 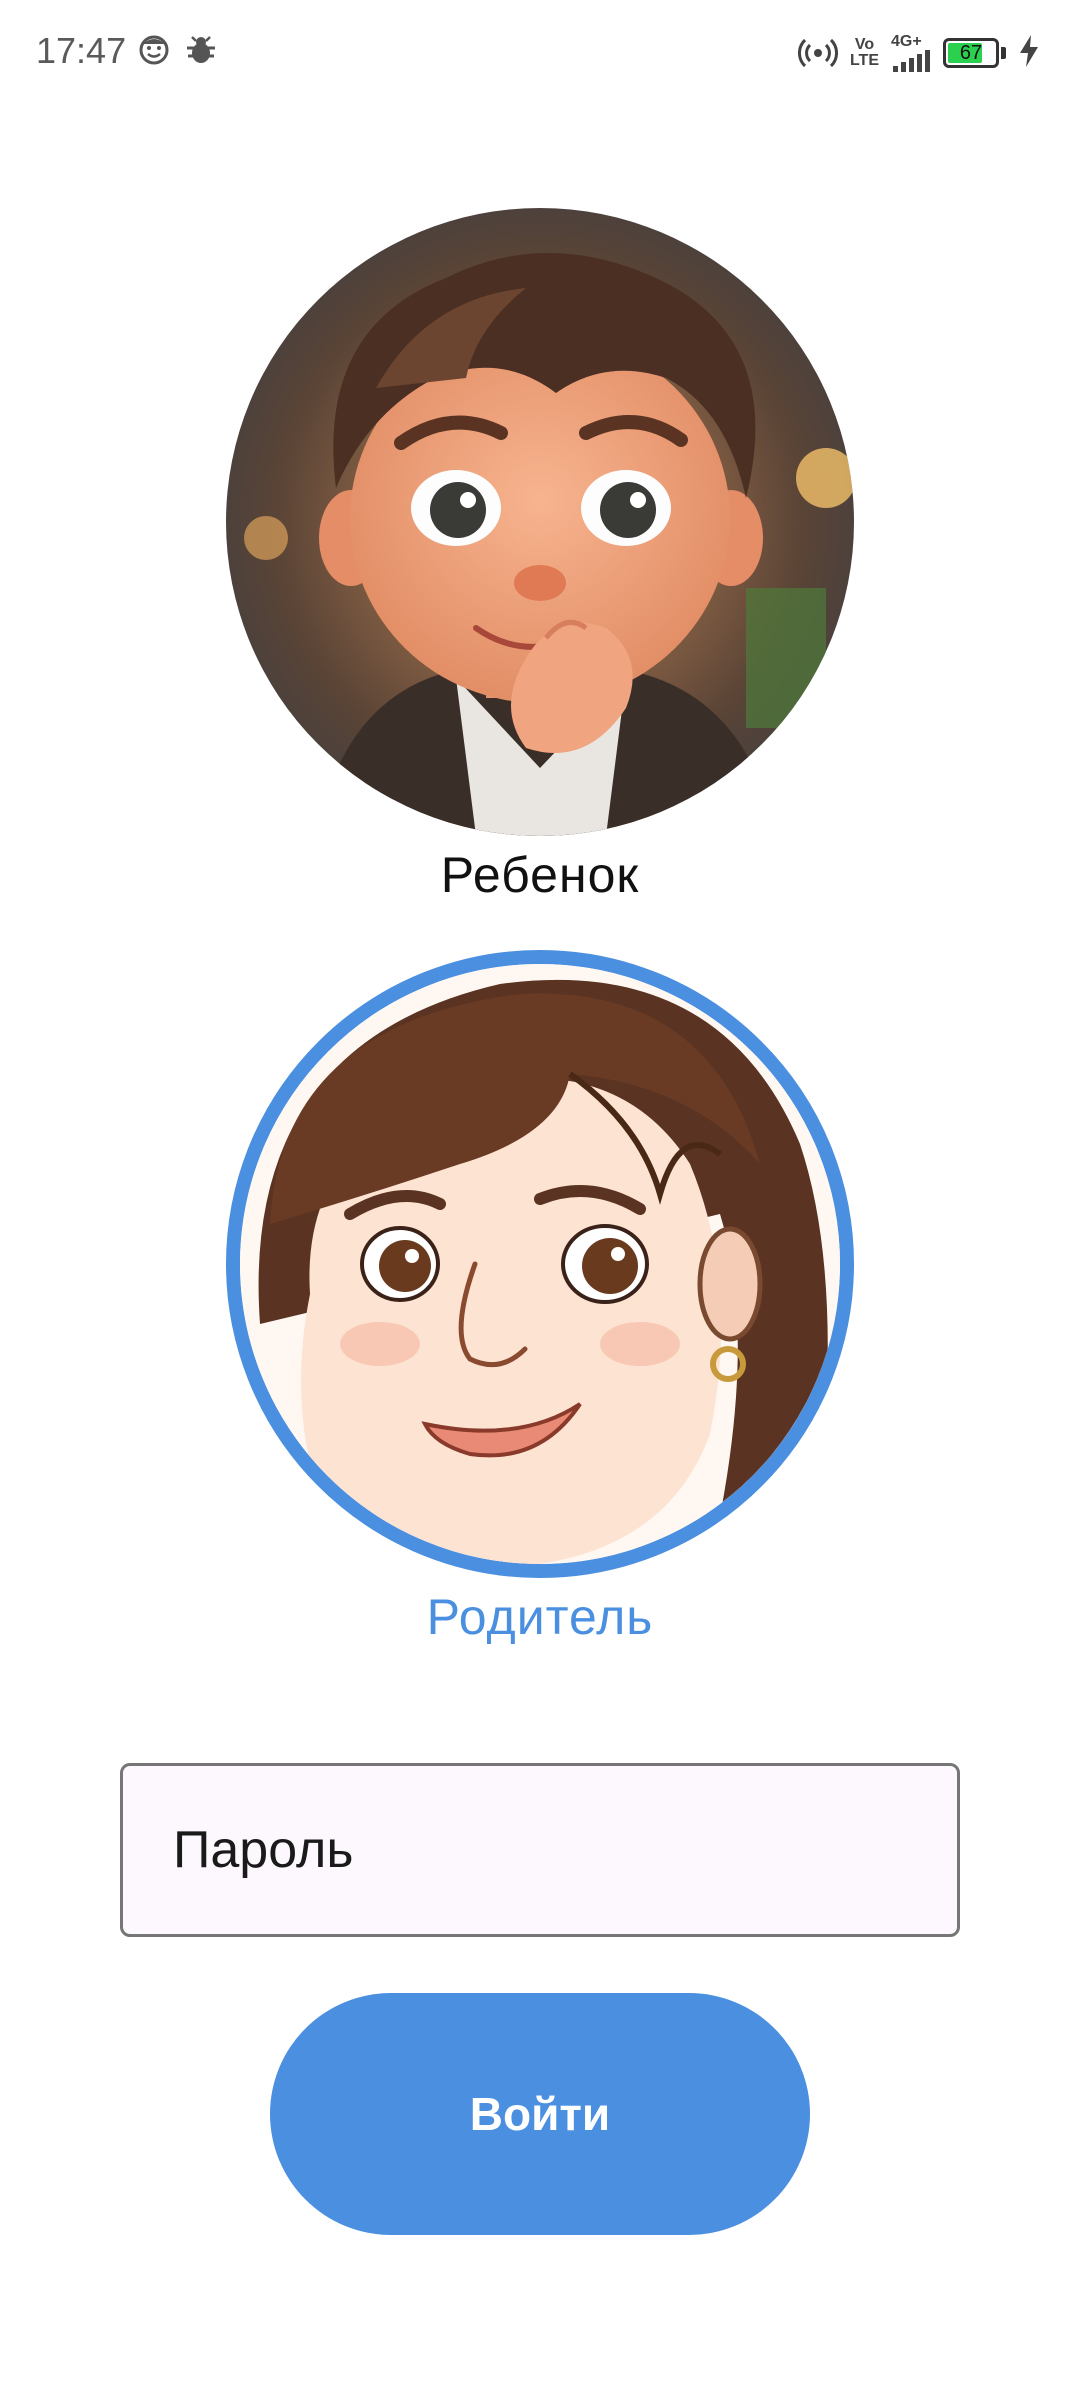 I want to click on profile-parent-label: Родитель, so click(x=540, y=1617).